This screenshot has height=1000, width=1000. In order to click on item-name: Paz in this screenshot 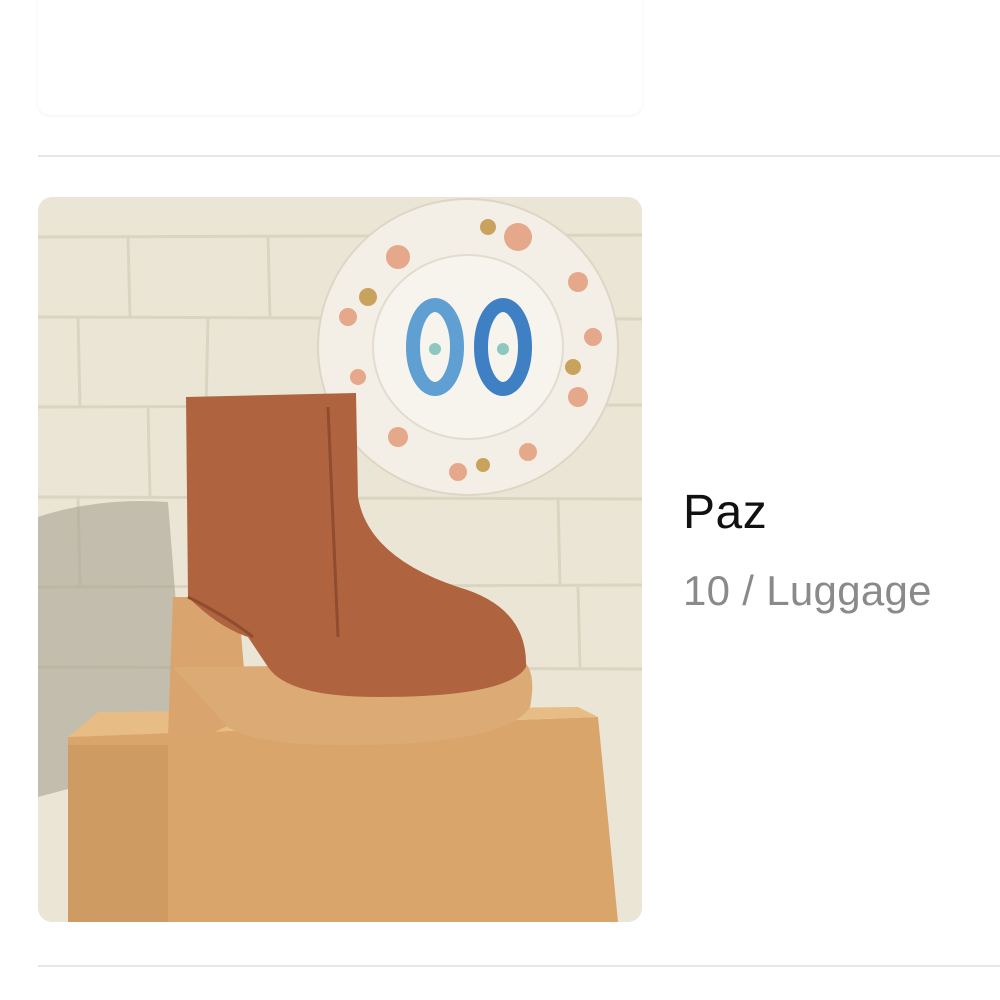, I will do `click(725, 512)`.